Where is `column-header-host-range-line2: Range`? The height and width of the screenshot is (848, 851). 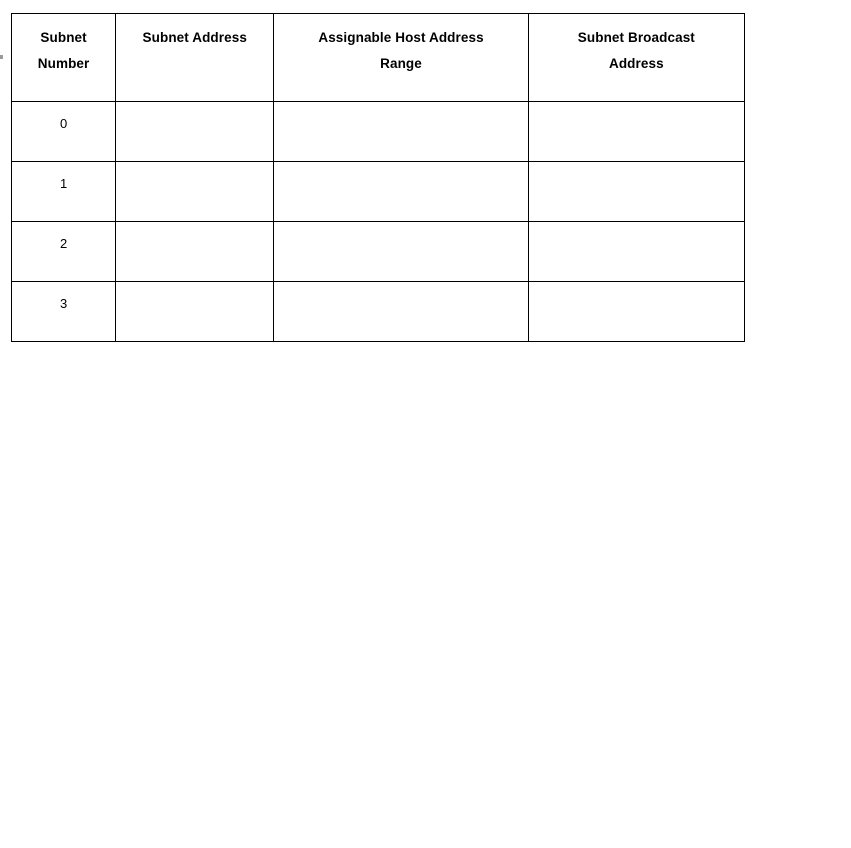 column-header-host-range-line2: Range is located at coordinates (401, 63).